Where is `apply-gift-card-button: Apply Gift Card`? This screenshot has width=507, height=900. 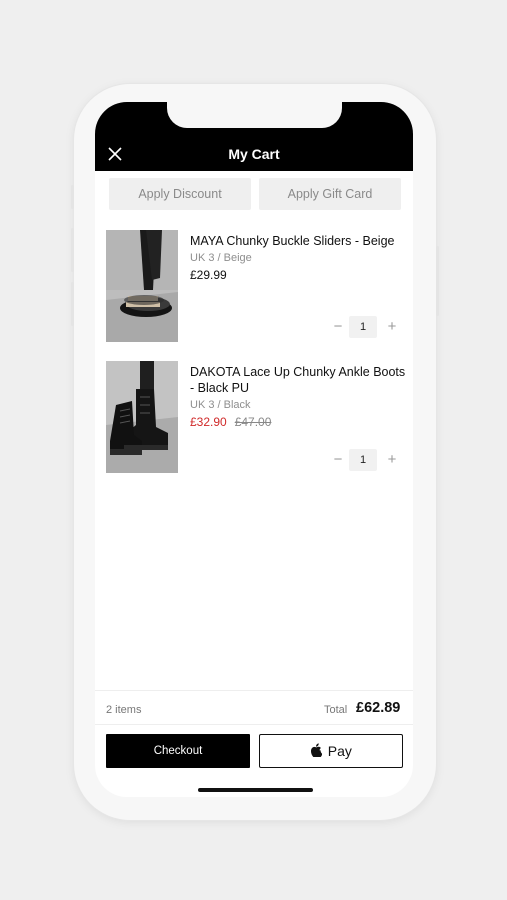 apply-gift-card-button: Apply Gift Card is located at coordinates (330, 194).